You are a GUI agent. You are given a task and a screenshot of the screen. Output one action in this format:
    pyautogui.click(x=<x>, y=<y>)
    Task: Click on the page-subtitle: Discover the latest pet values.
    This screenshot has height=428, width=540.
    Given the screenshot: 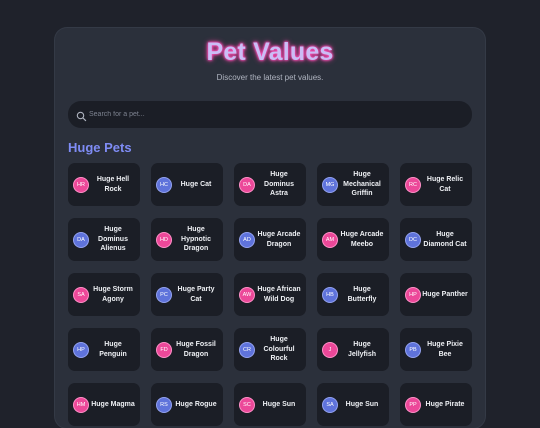 What is the action you would take?
    pyautogui.click(x=270, y=77)
    